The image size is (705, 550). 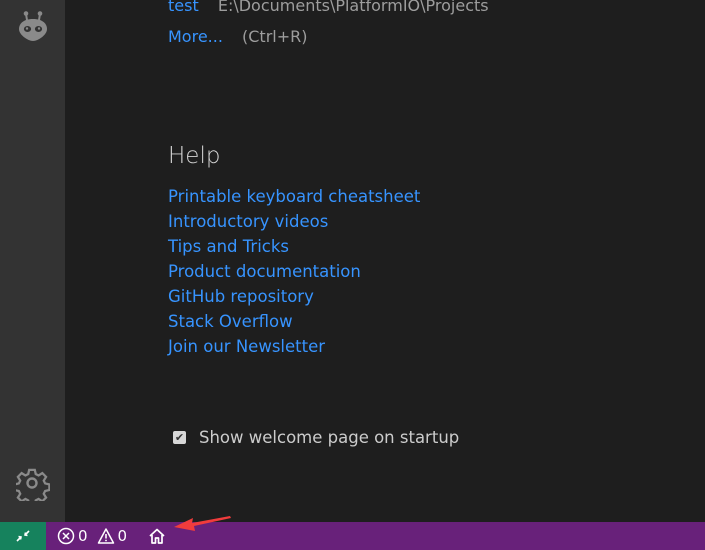 What do you see at coordinates (228, 246) in the screenshot?
I see `help-link-tips-and-tricks: Tips and Tricks` at bounding box center [228, 246].